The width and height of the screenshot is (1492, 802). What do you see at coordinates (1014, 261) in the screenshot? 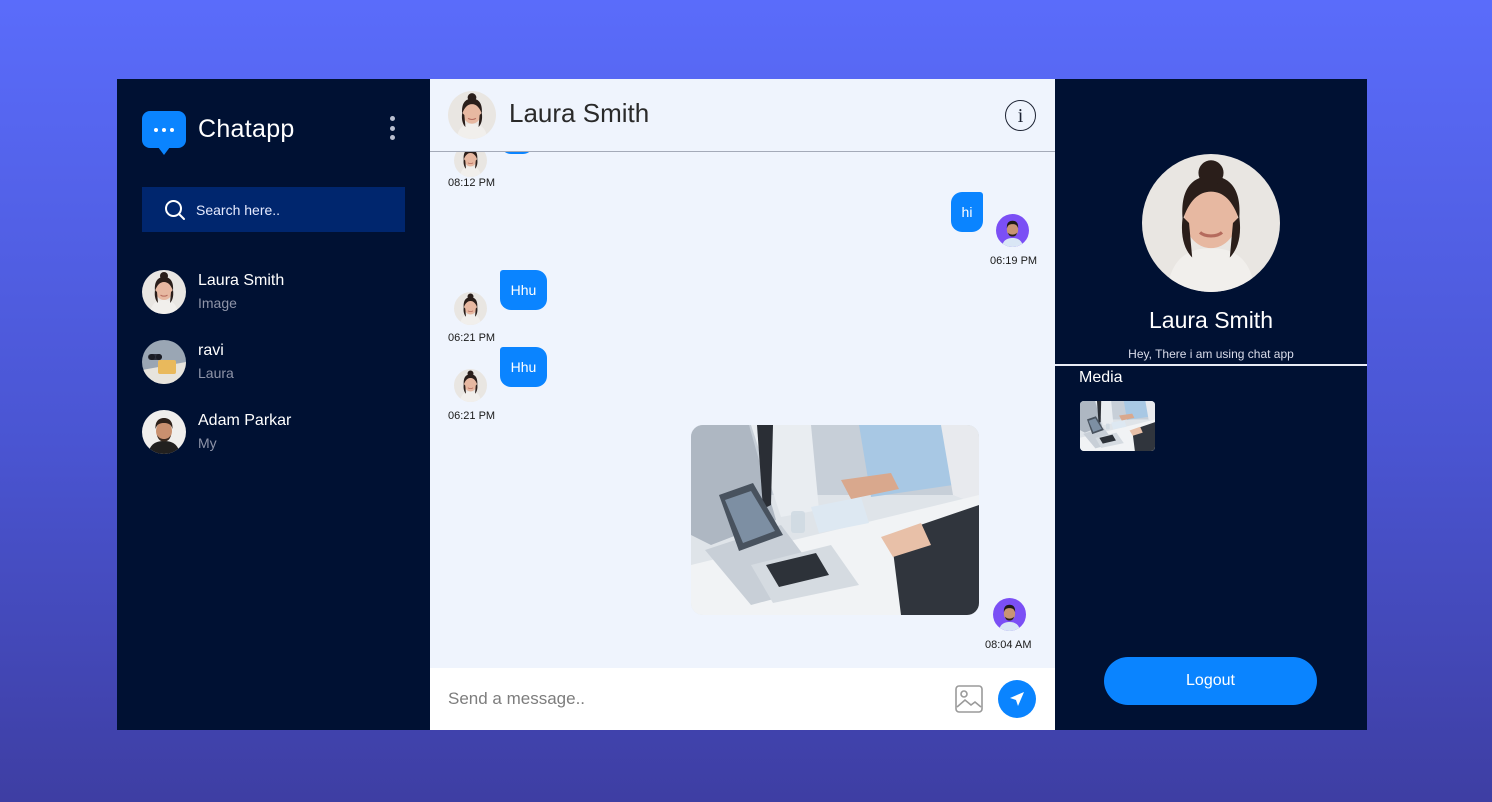
I see `message-time: 06:19 PM` at bounding box center [1014, 261].